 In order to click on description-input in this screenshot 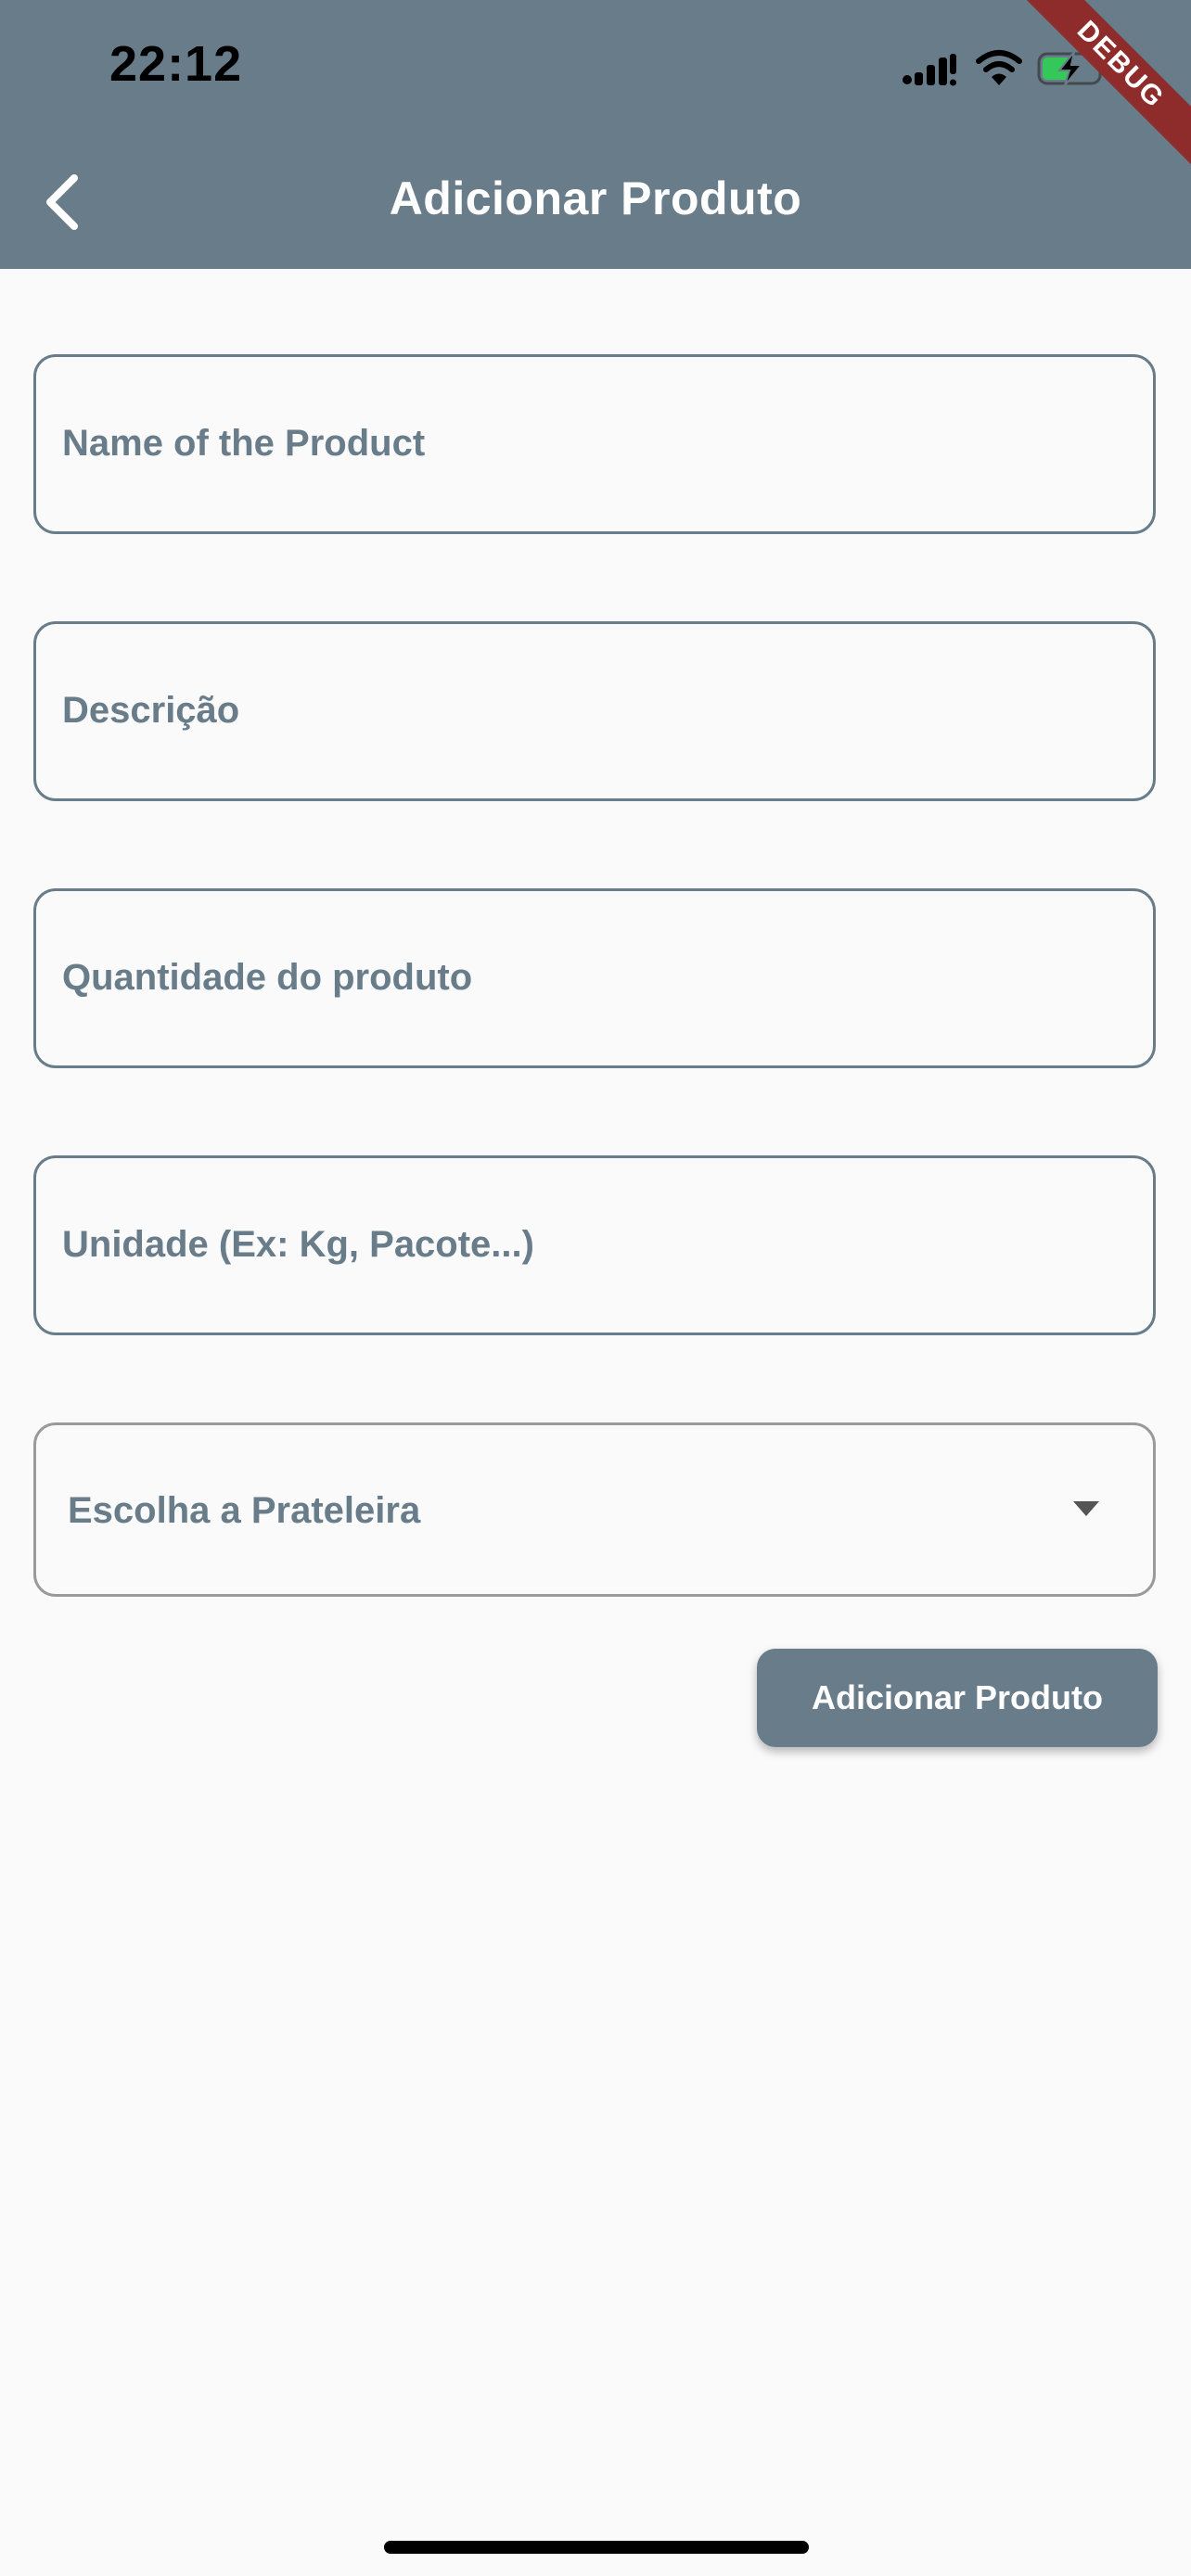, I will do `click(590, 710)`.